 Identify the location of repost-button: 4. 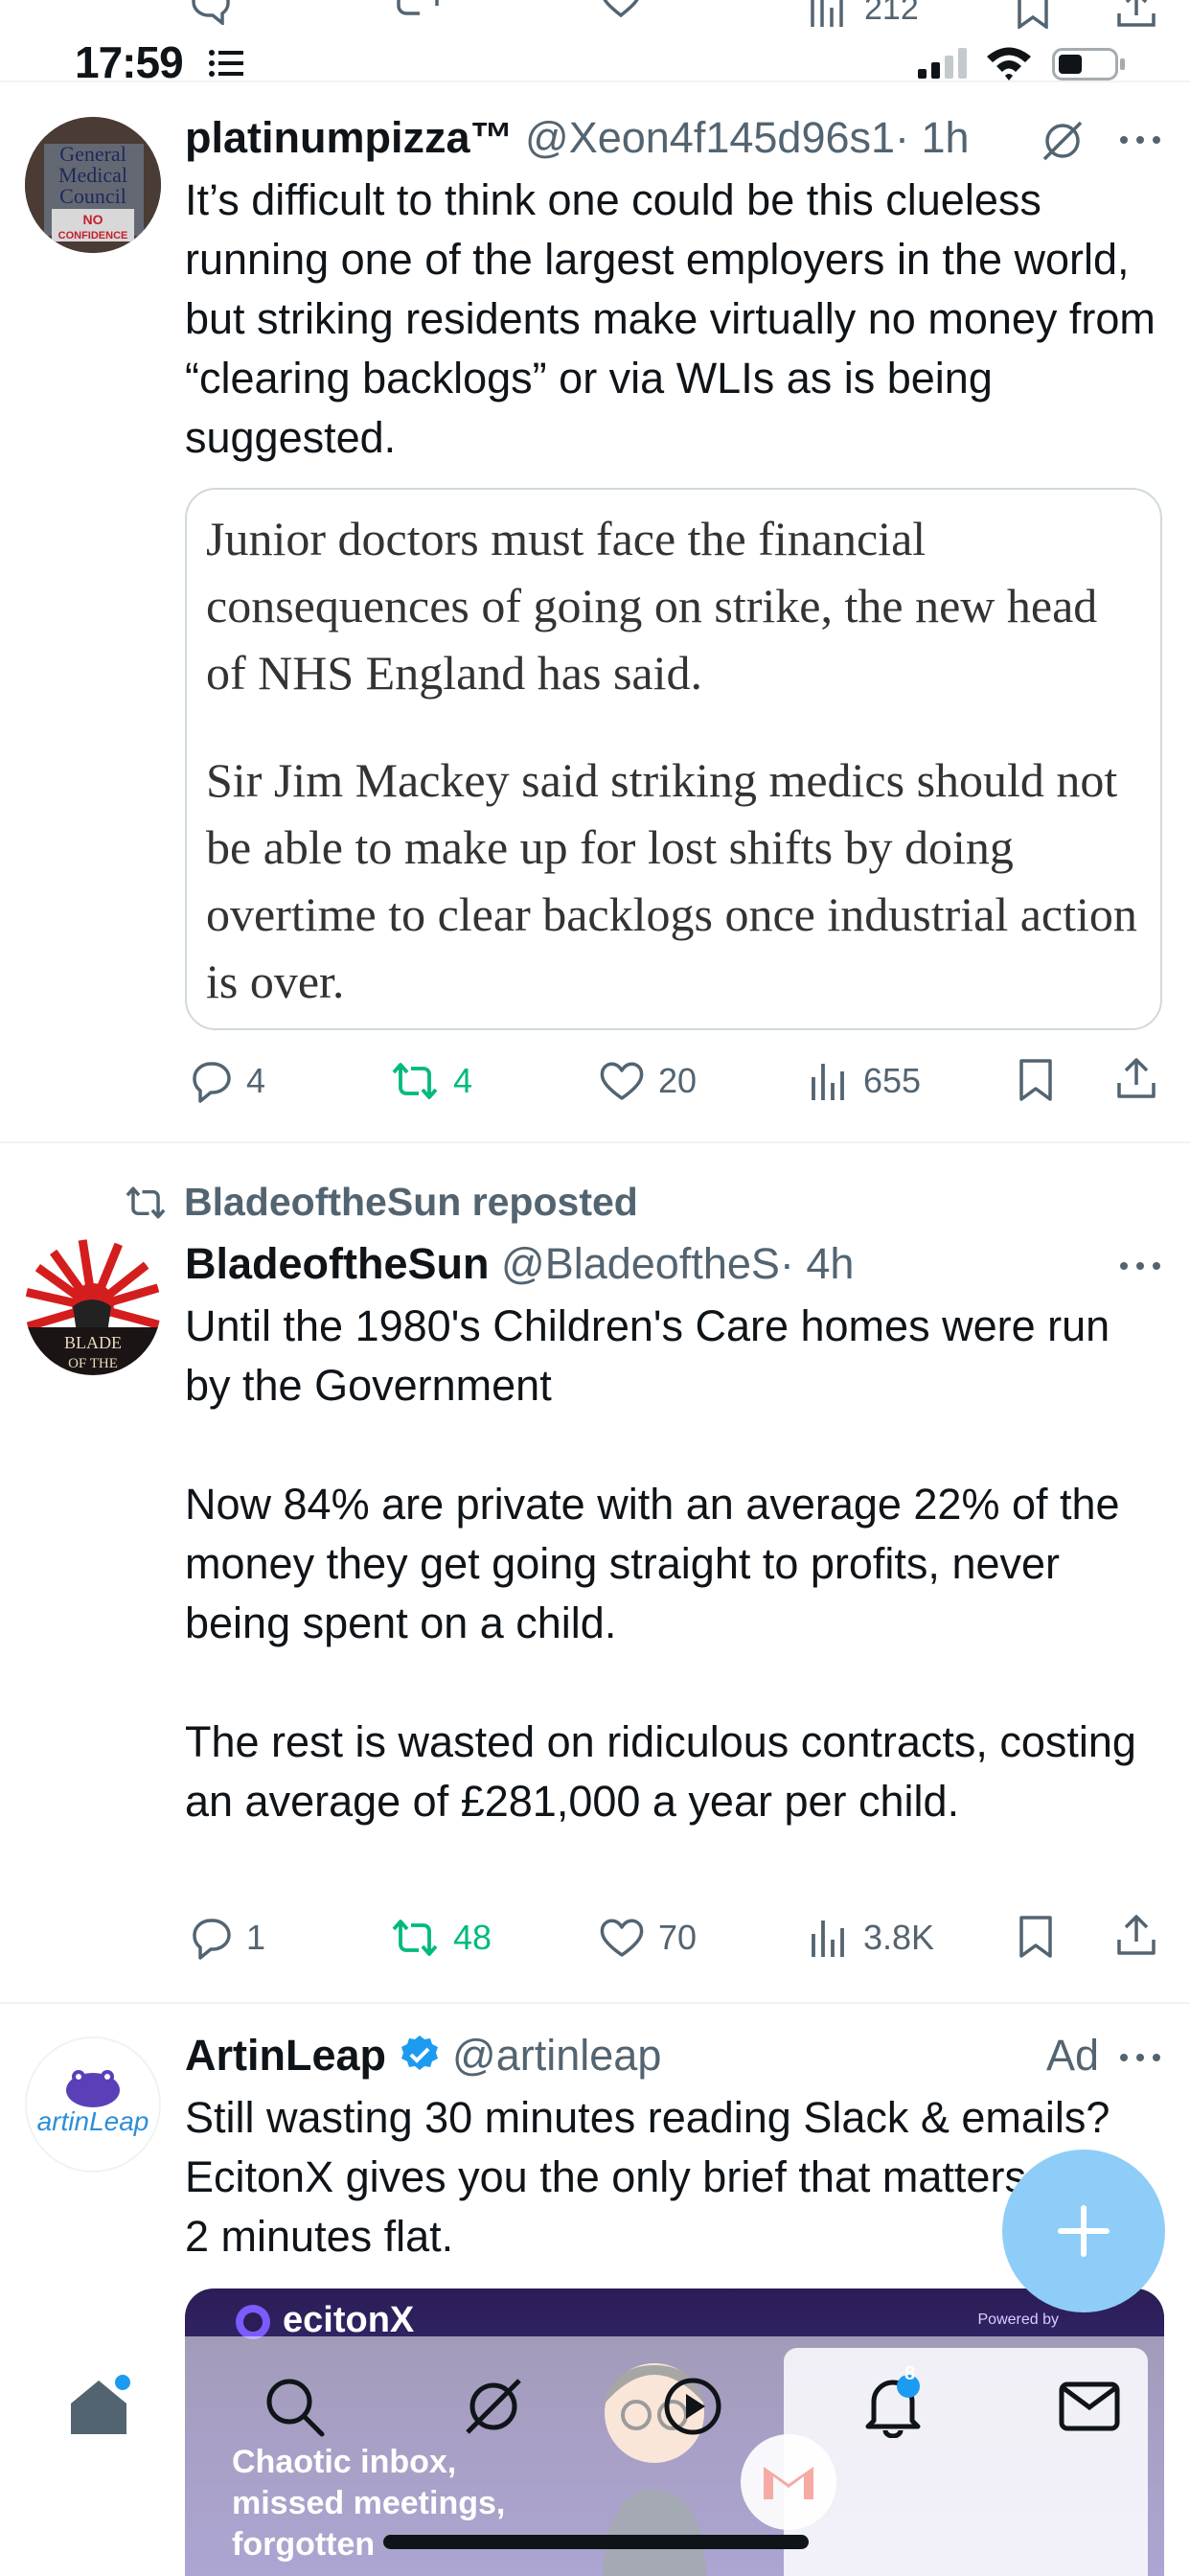
(431, 1081).